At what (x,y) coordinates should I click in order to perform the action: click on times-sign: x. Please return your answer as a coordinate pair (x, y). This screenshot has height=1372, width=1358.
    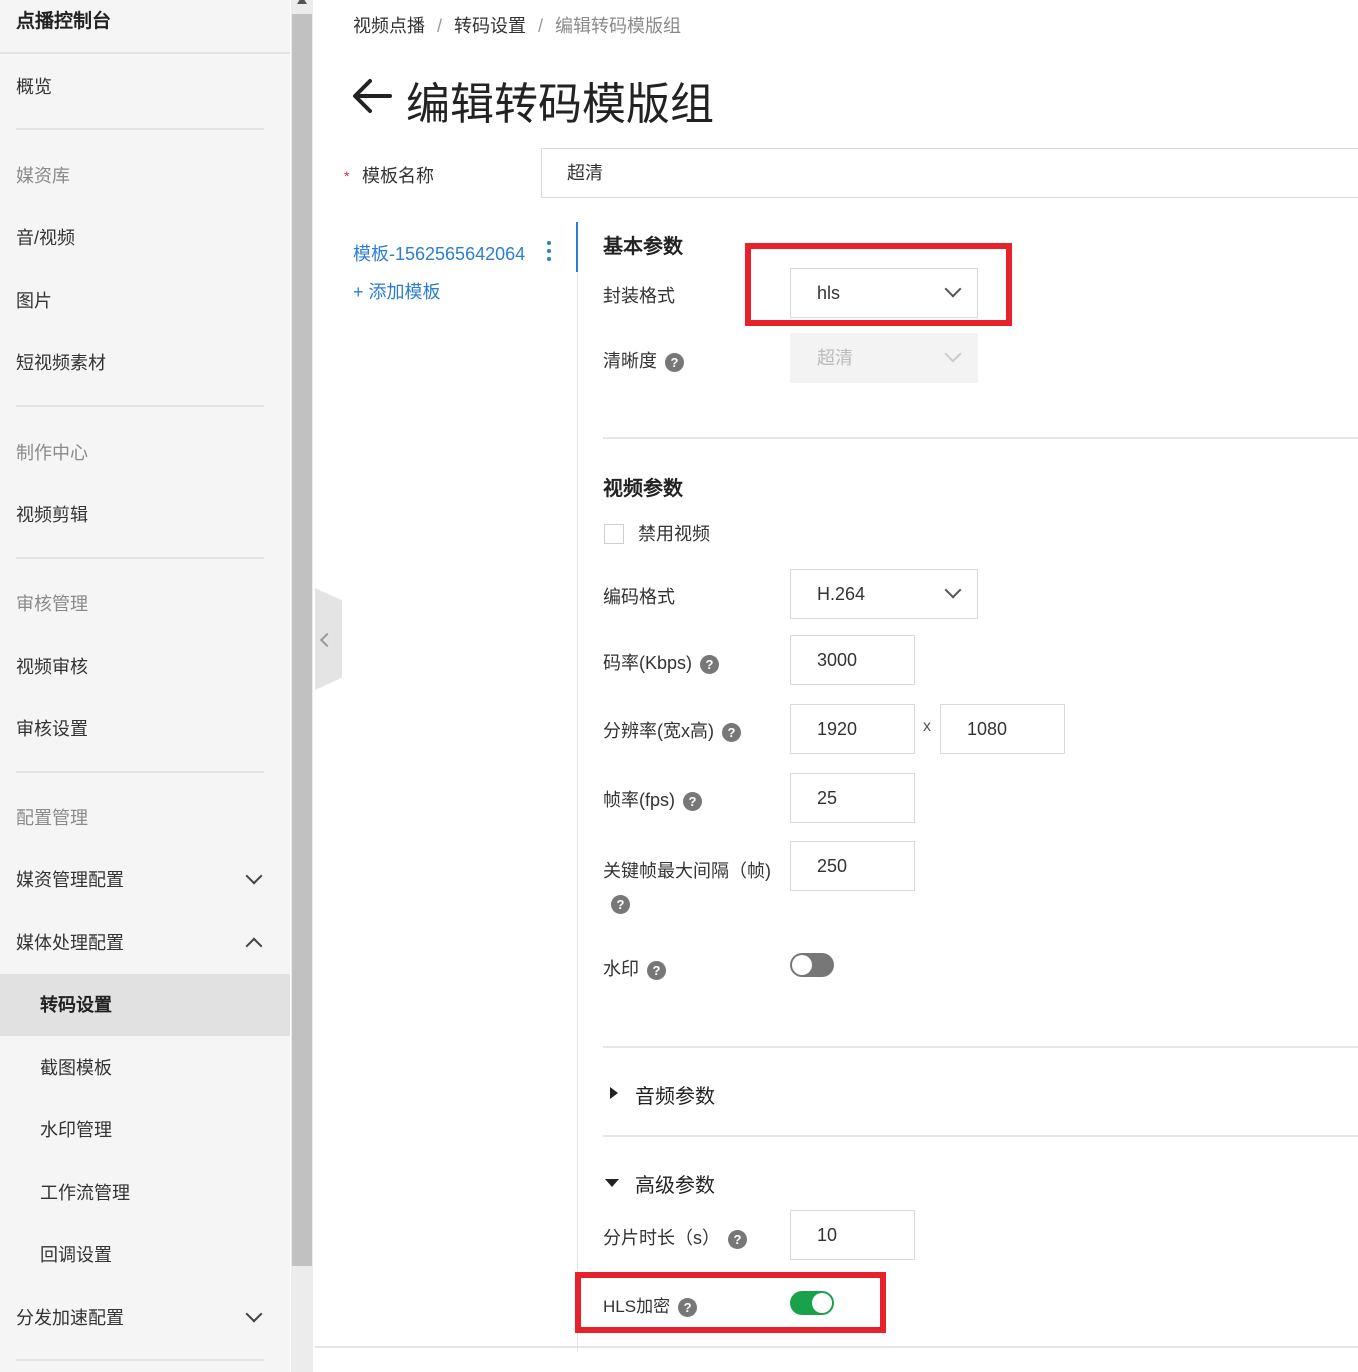
    Looking at the image, I should click on (927, 726).